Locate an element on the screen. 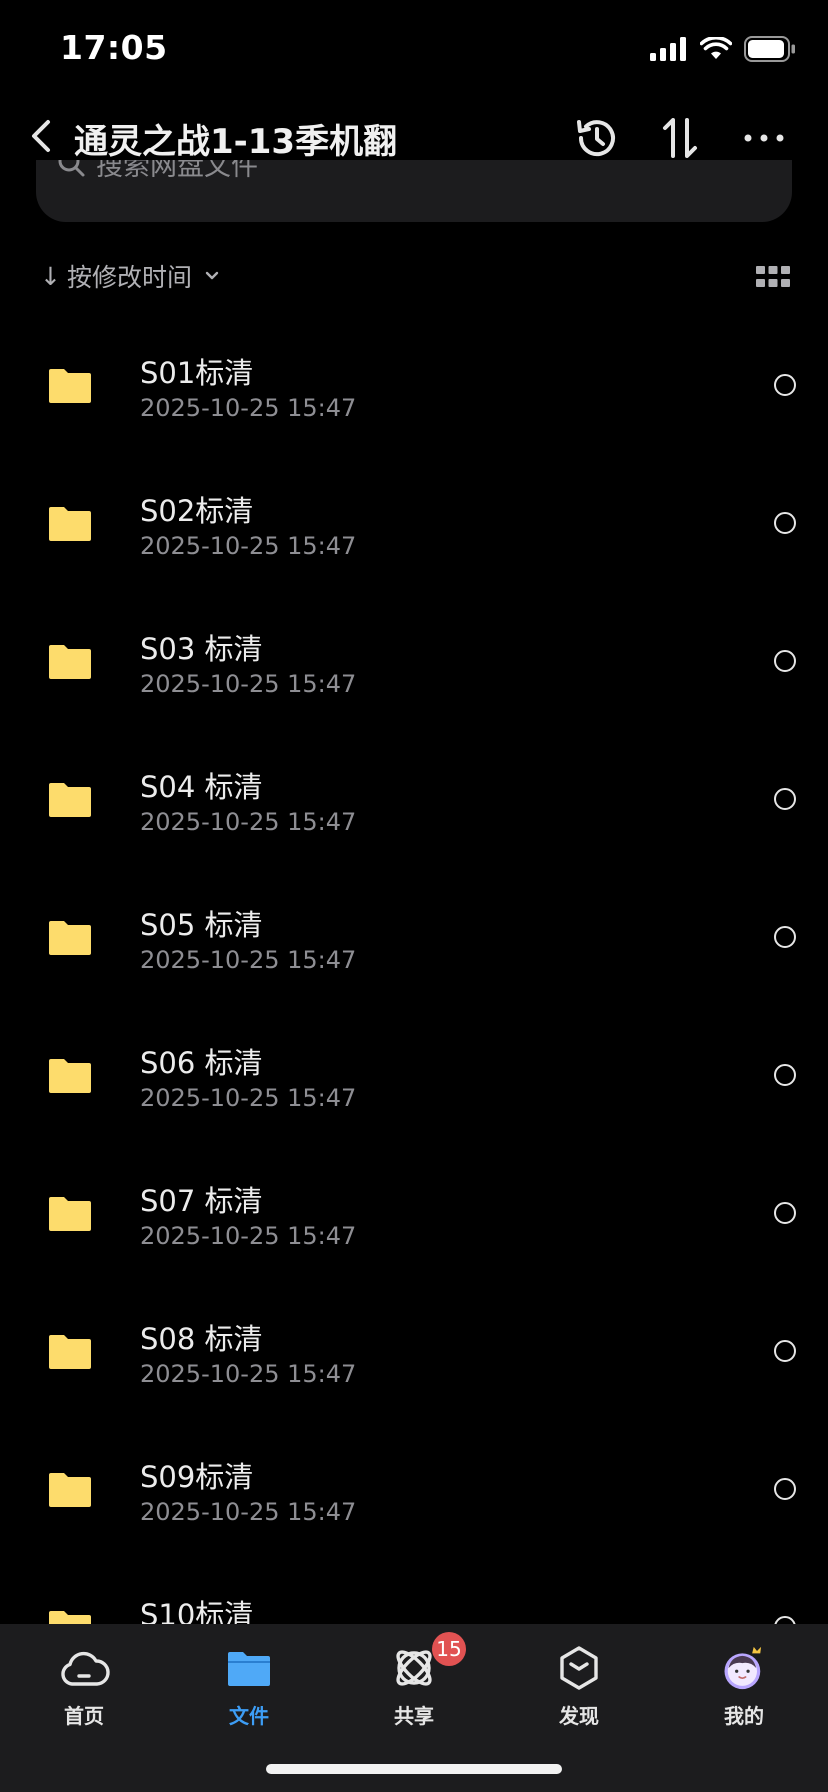 This screenshot has width=828, height=1792. file-name: S02标清 is located at coordinates (197, 511).